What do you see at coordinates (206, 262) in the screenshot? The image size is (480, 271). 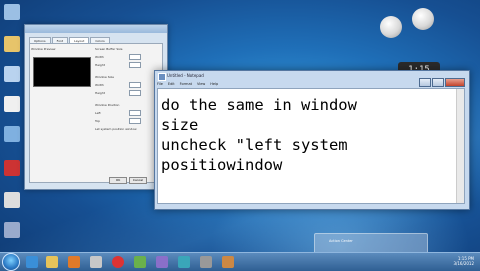 I see `app6-icon` at bounding box center [206, 262].